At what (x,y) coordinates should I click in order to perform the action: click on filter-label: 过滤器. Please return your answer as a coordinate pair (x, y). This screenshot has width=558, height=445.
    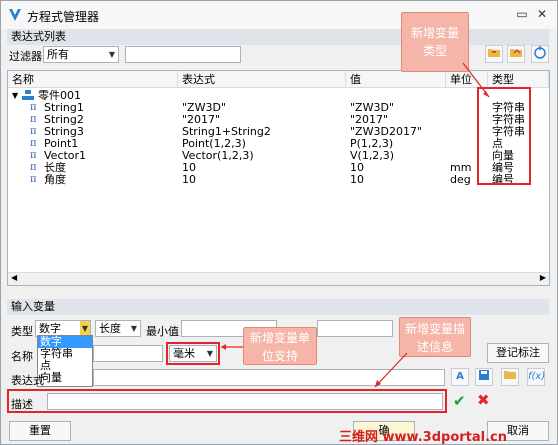
    Looking at the image, I should click on (25, 56).